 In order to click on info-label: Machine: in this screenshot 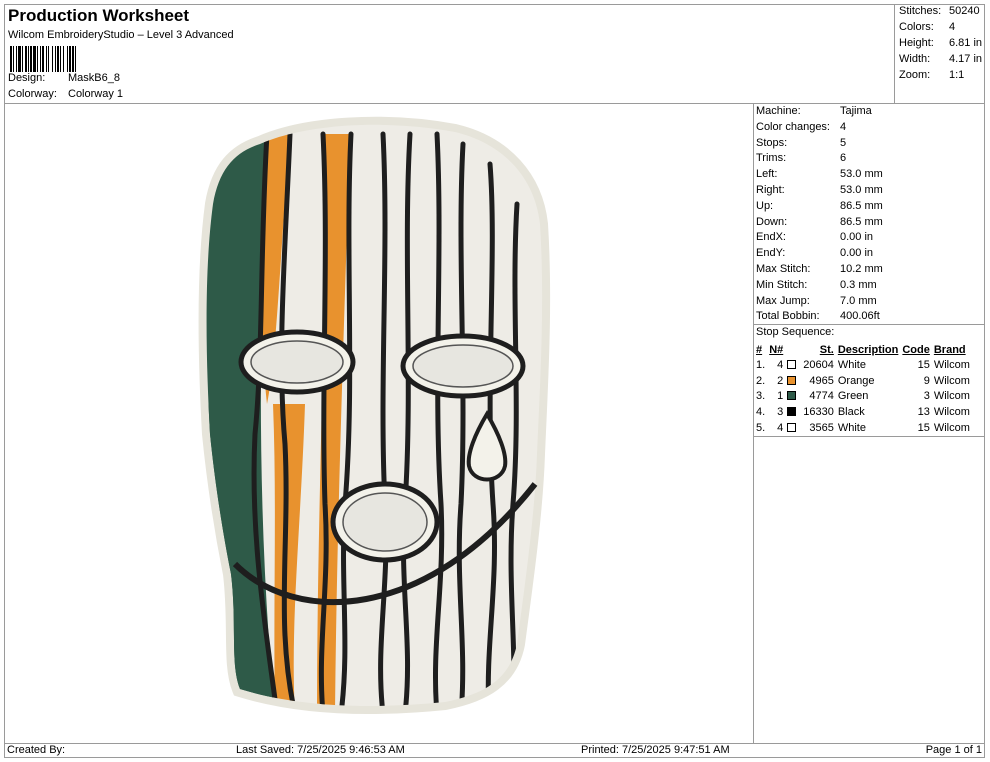, I will do `click(778, 111)`.